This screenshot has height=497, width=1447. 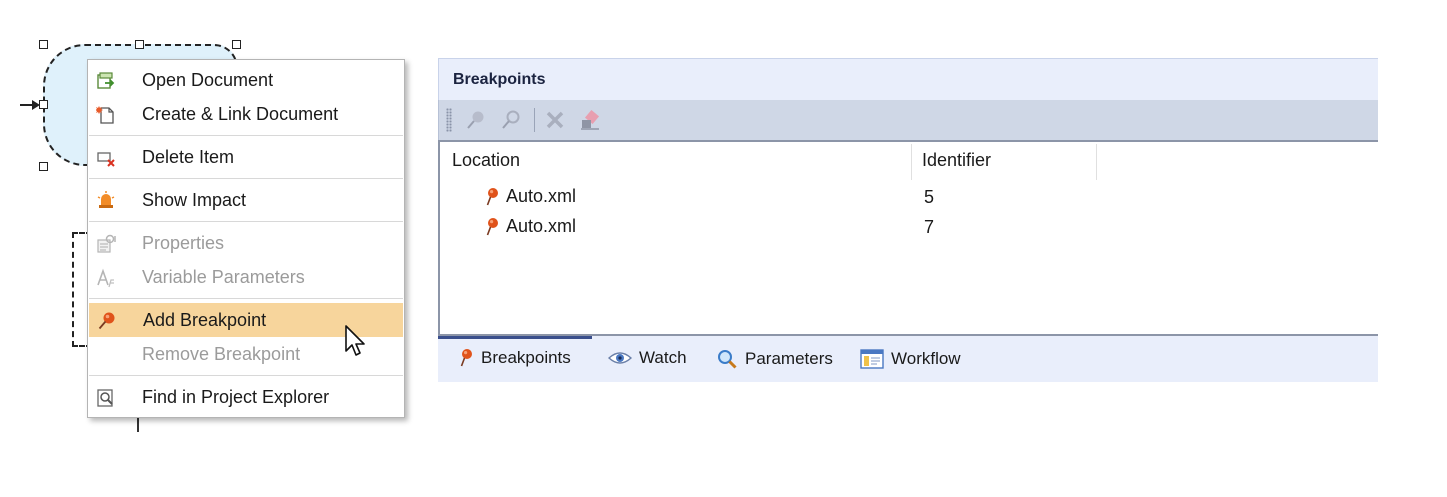 I want to click on tab-label: Breakpoints, so click(x=526, y=357).